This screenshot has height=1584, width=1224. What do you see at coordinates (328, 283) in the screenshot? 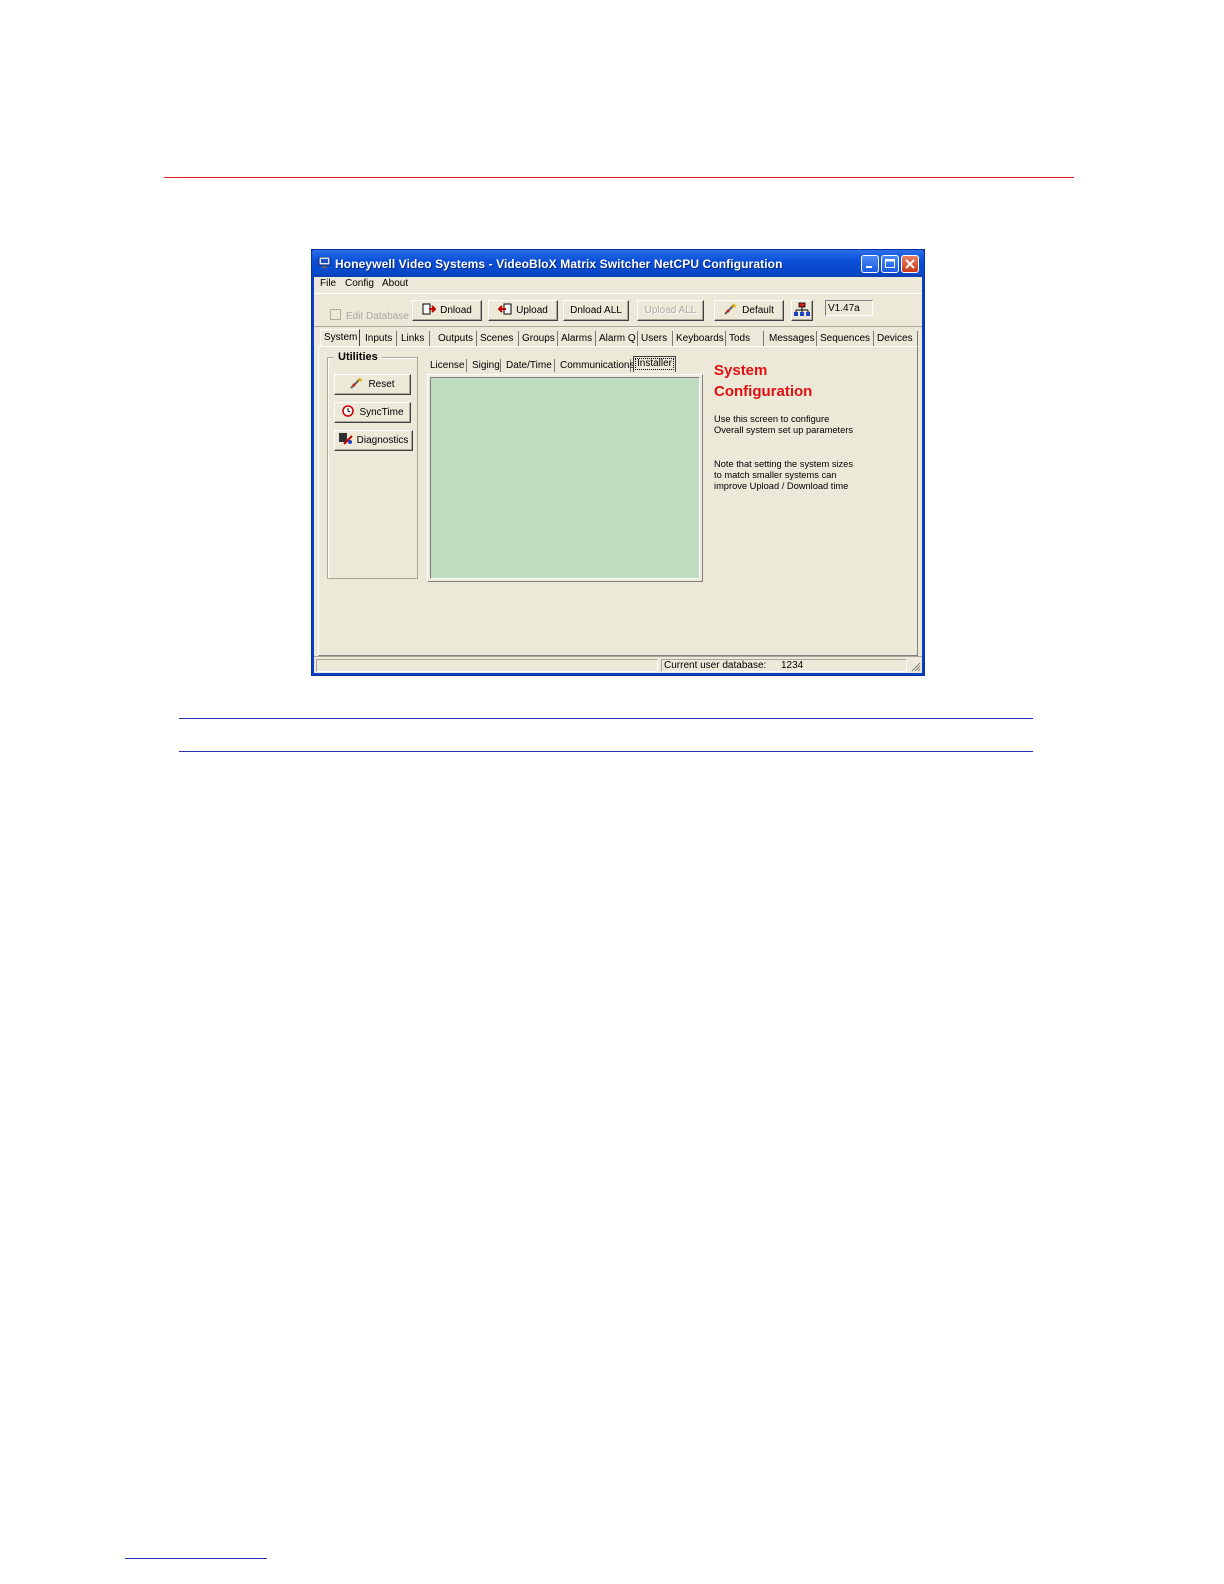
I see `menu-file: File` at bounding box center [328, 283].